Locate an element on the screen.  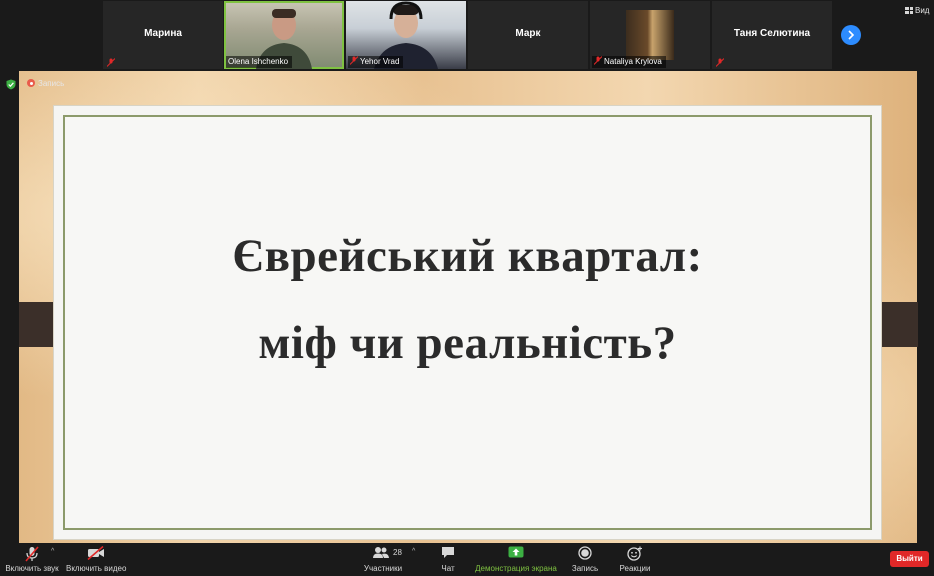
participant-name: Марк is located at coordinates (528, 33).